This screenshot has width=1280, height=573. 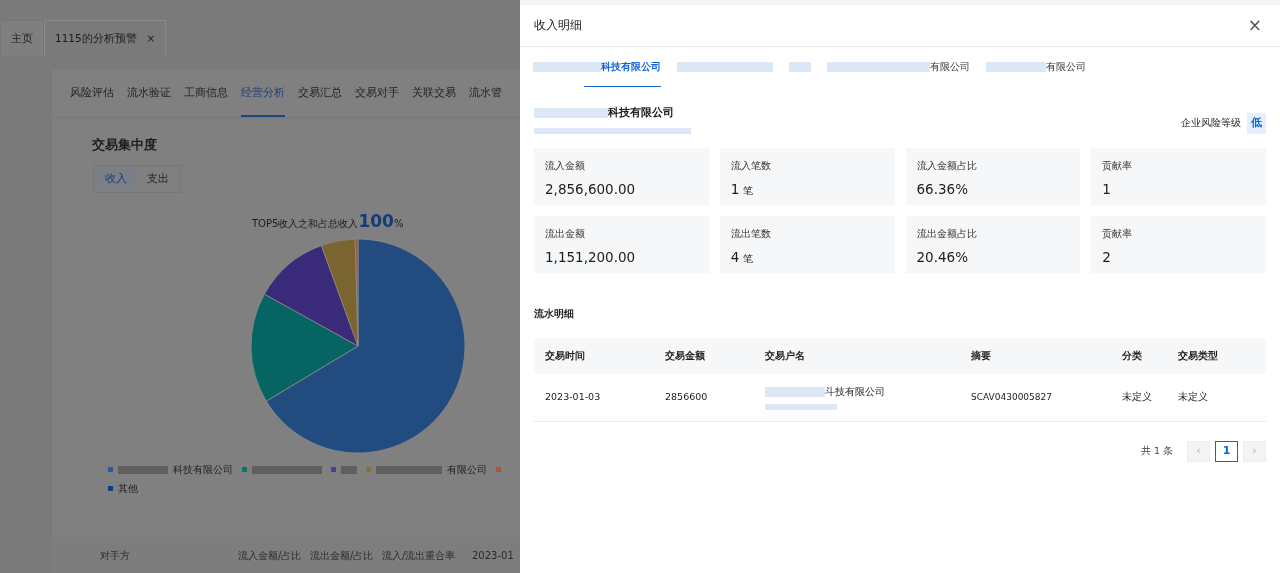 I want to click on table-cell-text: 2856600, so click(x=687, y=397).